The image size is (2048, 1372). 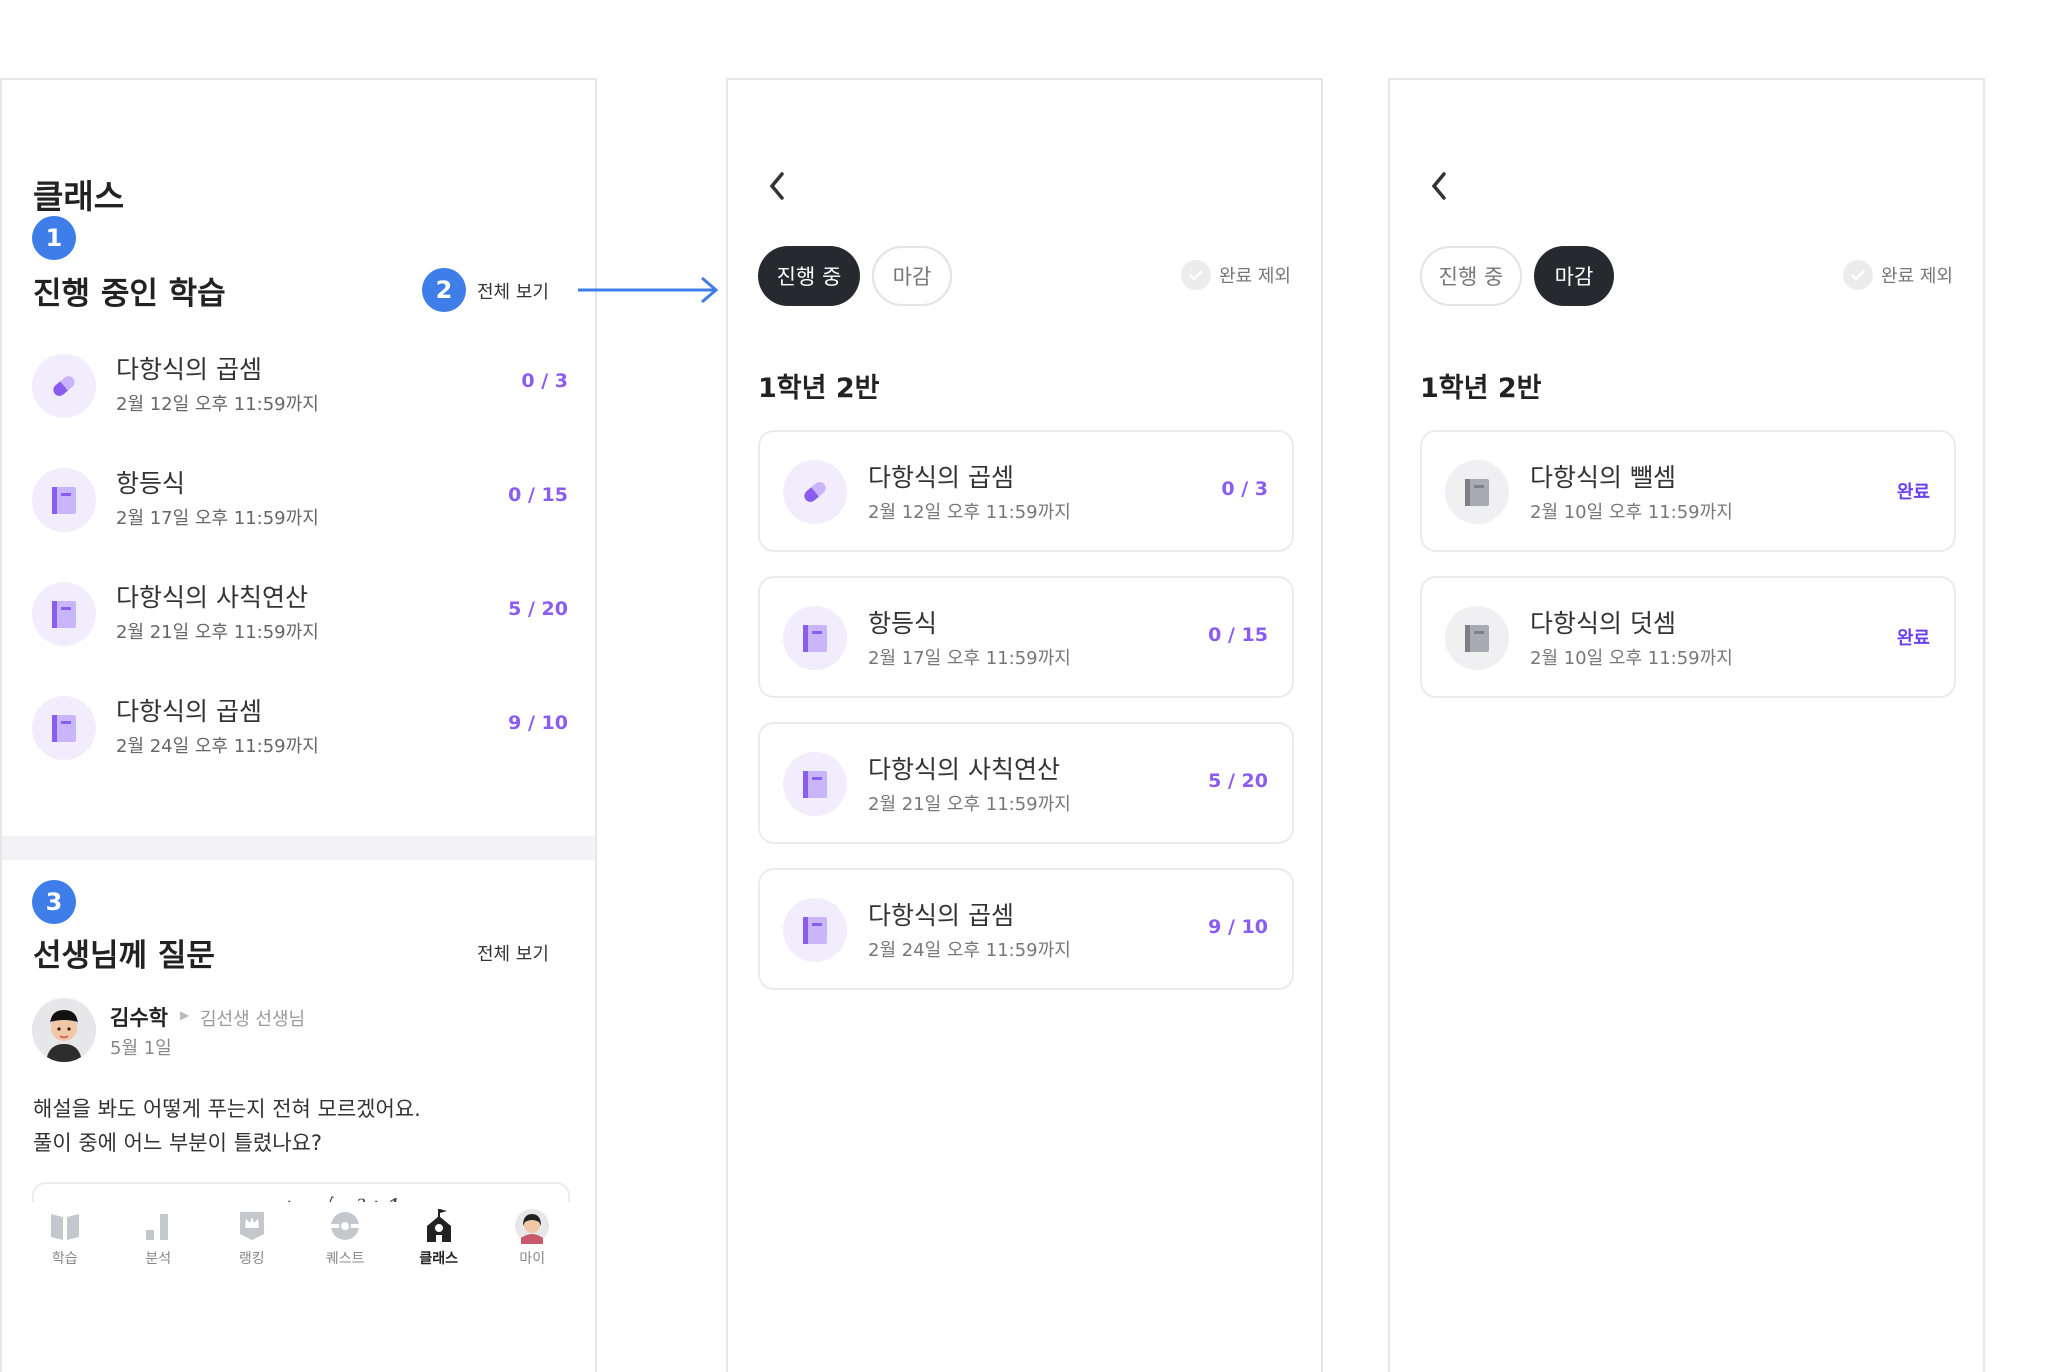 I want to click on avatar, so click(x=64, y=1030).